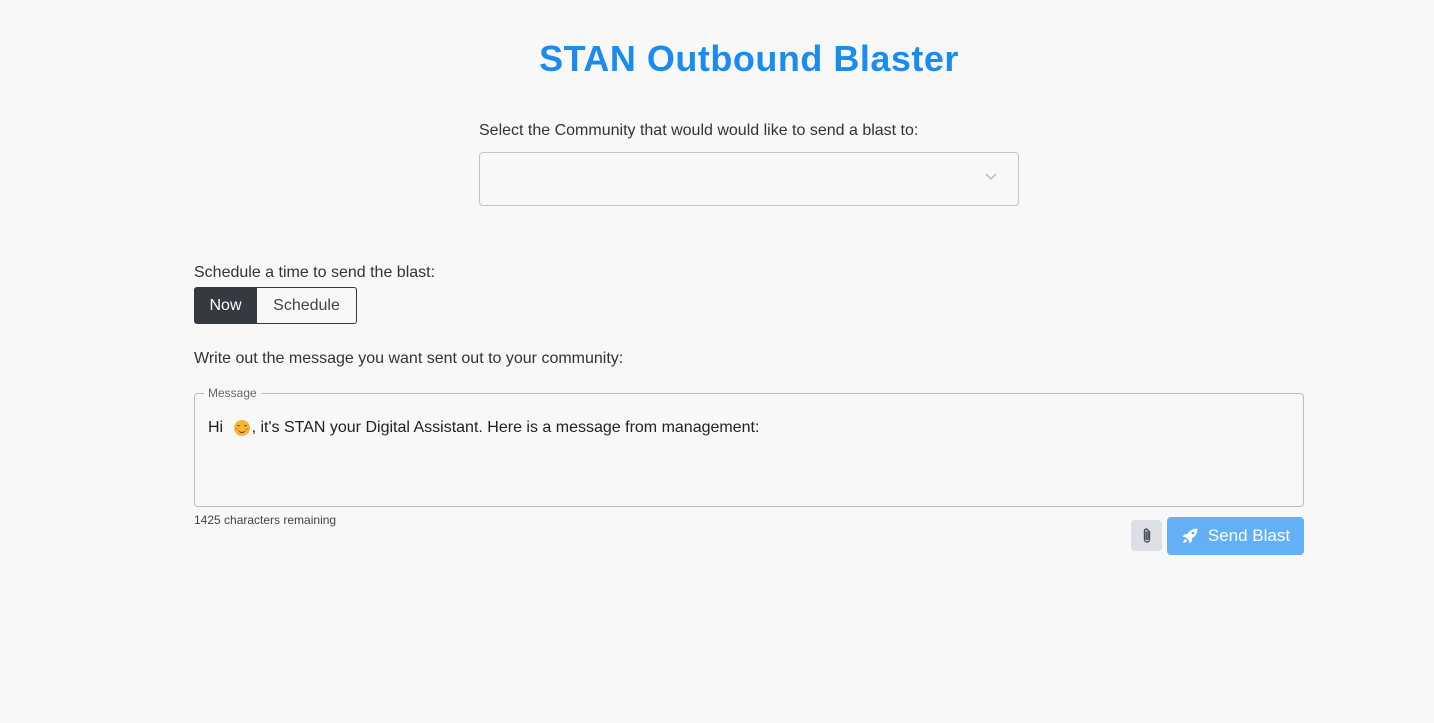  Describe the element at coordinates (749, 58) in the screenshot. I see `page-title: STAN Outbound Blaster` at that location.